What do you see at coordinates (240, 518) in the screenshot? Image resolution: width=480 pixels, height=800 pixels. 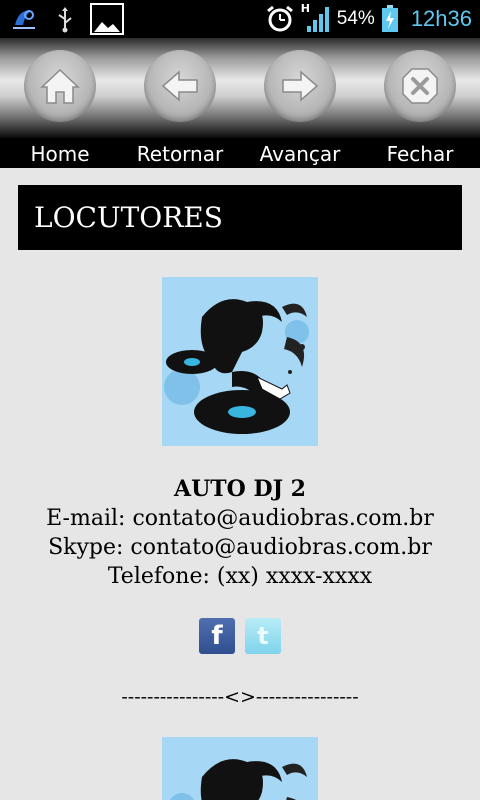 I see `announcer-email: E-mail: contato@audiobras.com.br` at bounding box center [240, 518].